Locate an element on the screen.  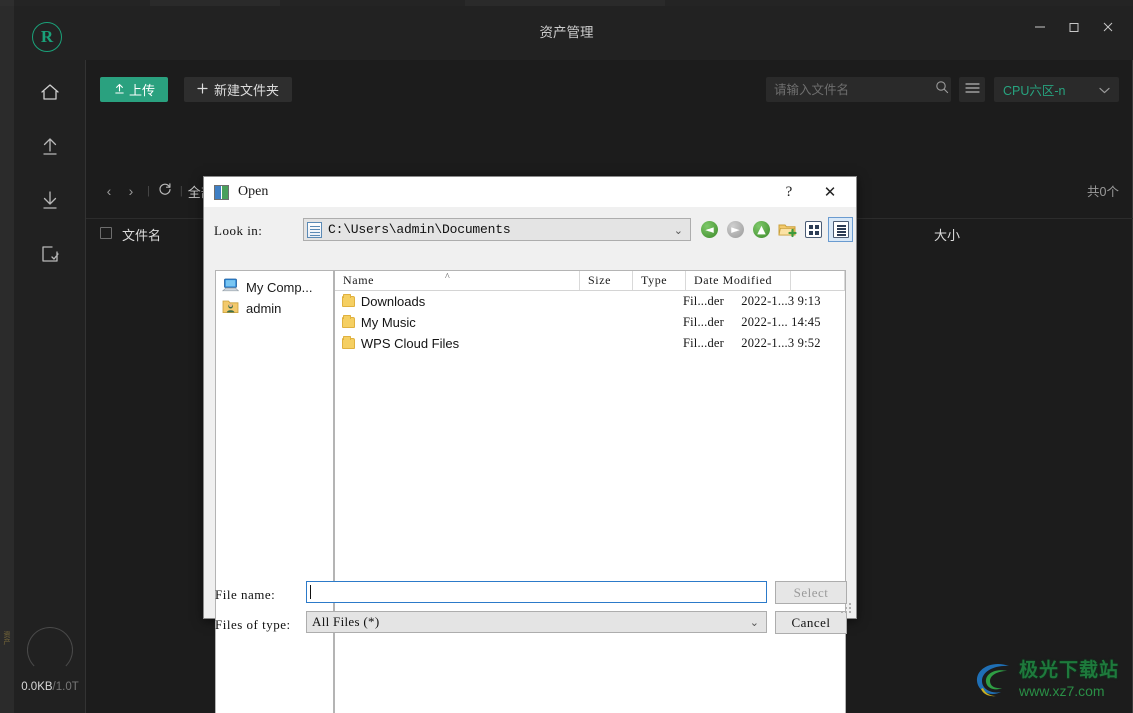
parent-directory-icon: ▲ is located at coordinates (761, 229).